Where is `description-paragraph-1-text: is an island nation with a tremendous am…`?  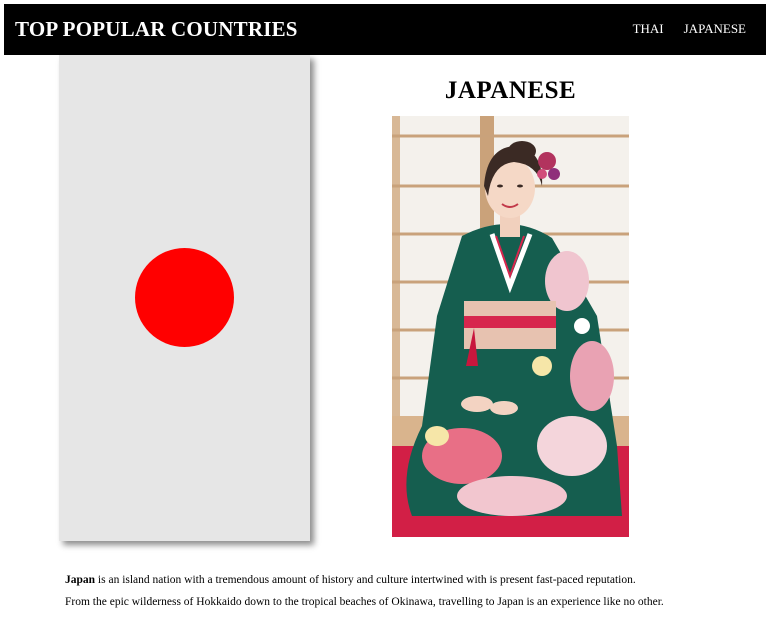
description-paragraph-1-text: is an island nation with a tremendous am… is located at coordinates (365, 580).